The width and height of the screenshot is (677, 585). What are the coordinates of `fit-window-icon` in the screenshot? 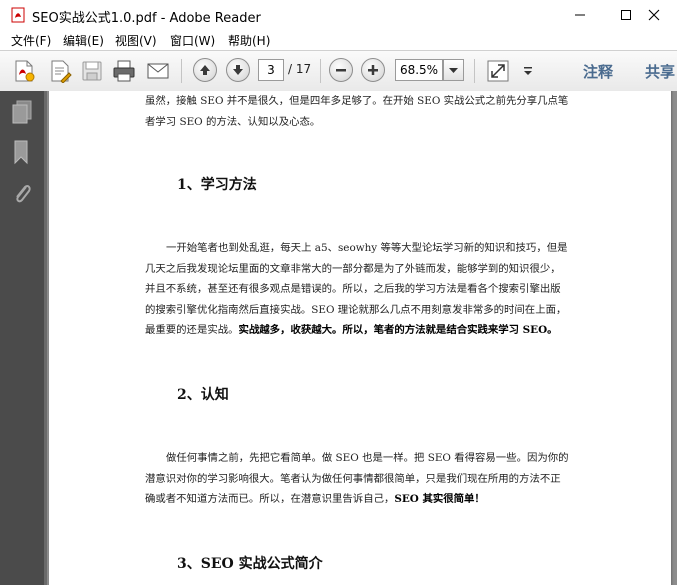 It's located at (498, 71).